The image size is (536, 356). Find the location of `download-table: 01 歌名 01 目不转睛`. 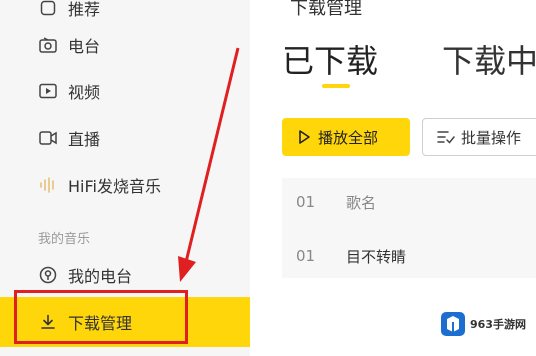

download-table: 01 歌名 01 目不转睛 is located at coordinates (409, 228).